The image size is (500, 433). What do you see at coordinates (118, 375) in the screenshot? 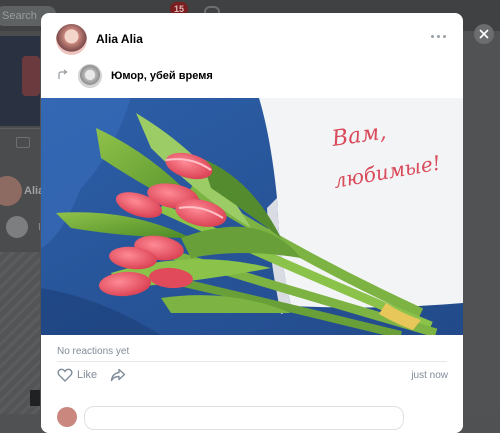
I see `share-arrow-icon` at bounding box center [118, 375].